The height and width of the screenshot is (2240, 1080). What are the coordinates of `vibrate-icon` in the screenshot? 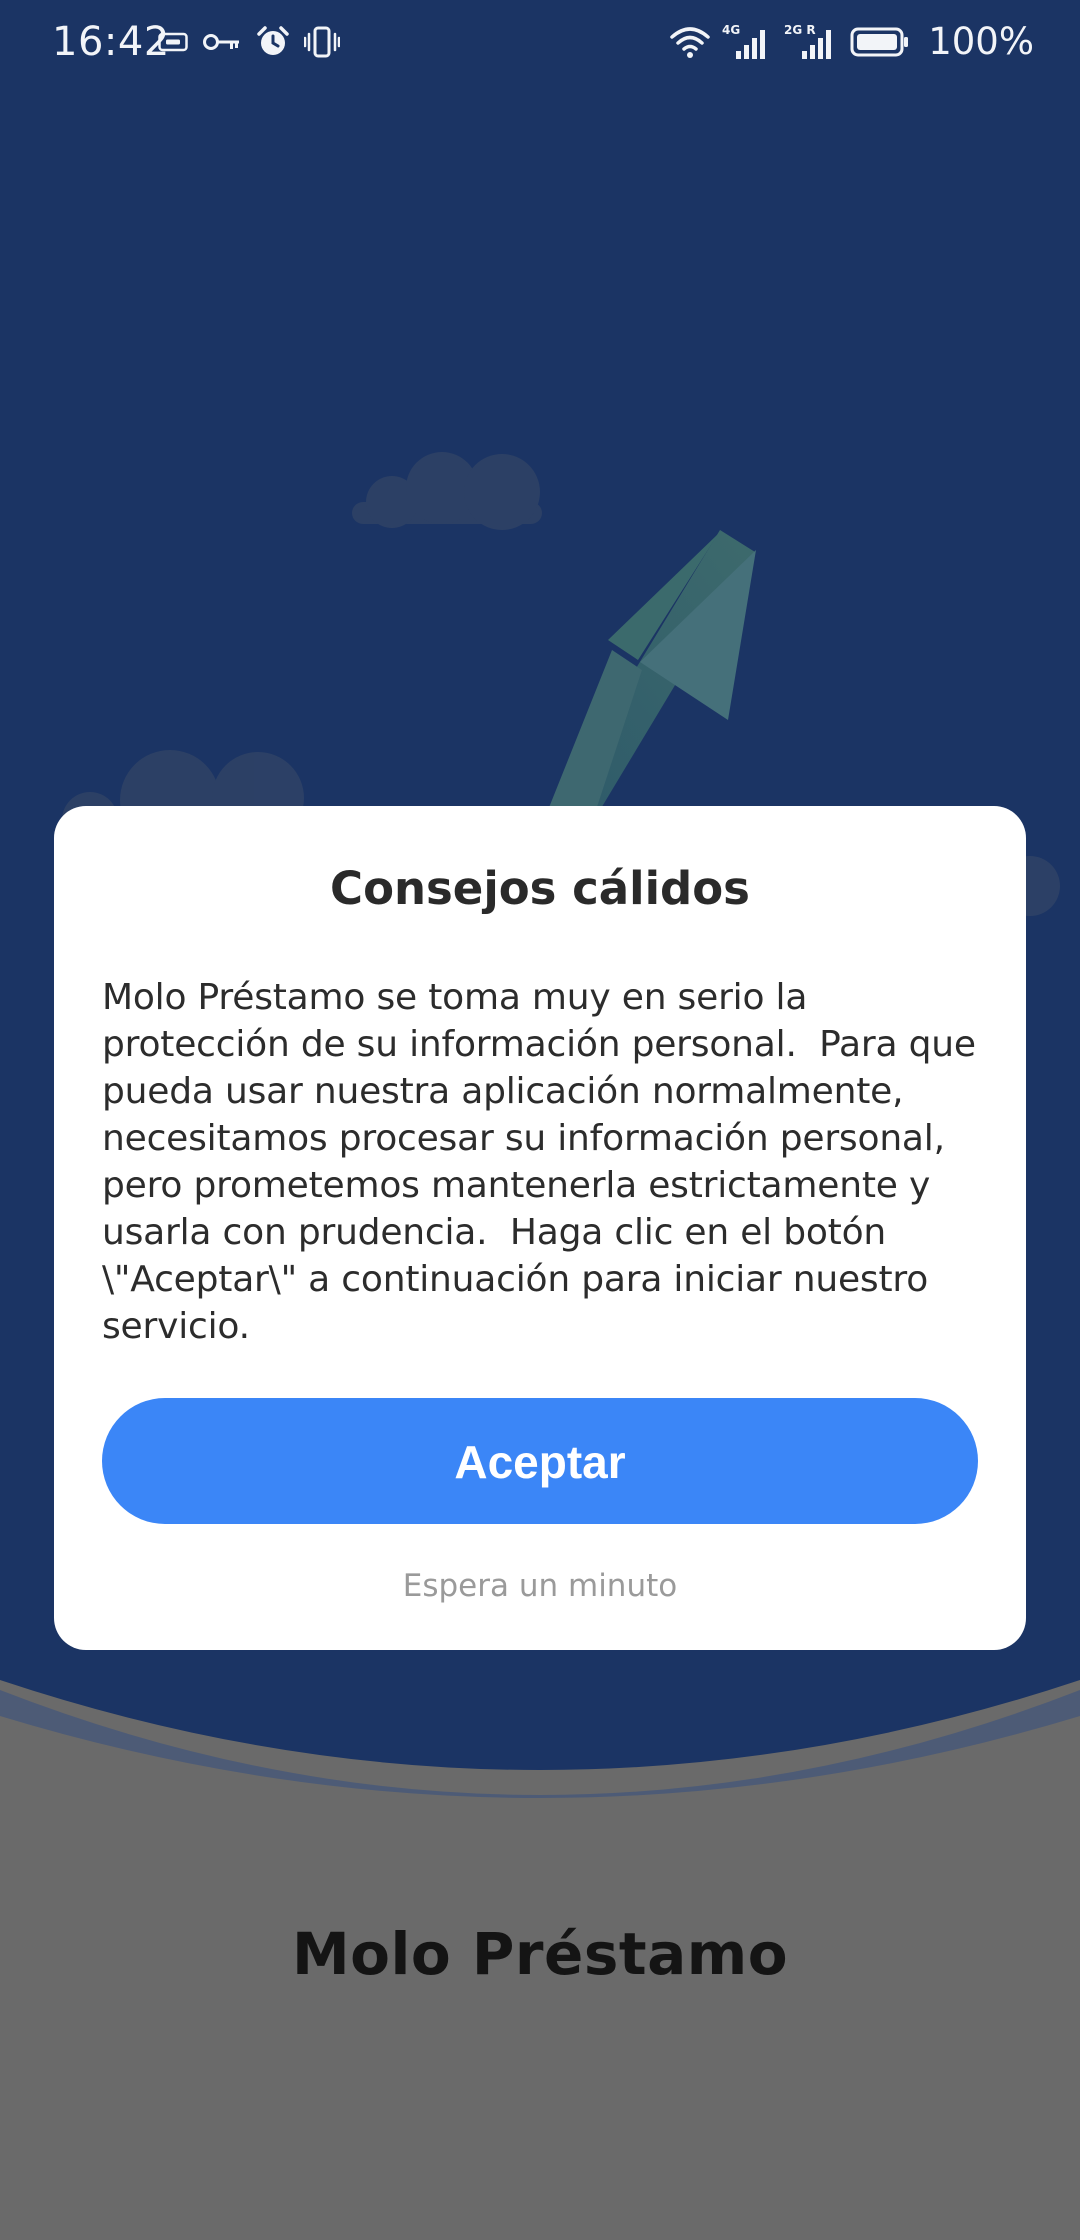 It's located at (322, 42).